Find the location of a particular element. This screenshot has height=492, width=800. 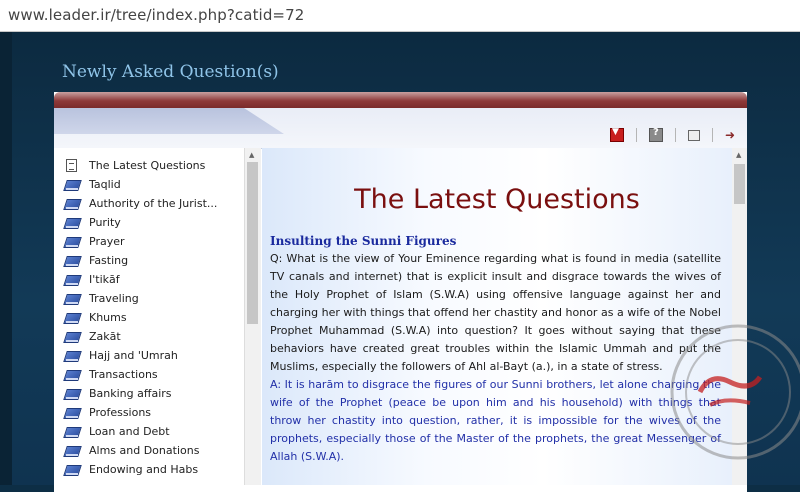

panel-toolbar: ➜ is located at coordinates (400, 128).